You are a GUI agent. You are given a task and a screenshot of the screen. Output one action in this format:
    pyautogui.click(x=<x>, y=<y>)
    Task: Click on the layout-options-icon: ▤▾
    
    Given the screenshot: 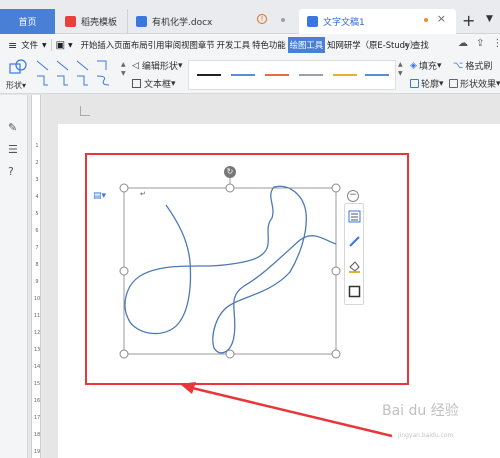 What is the action you would take?
    pyautogui.click(x=99, y=196)
    